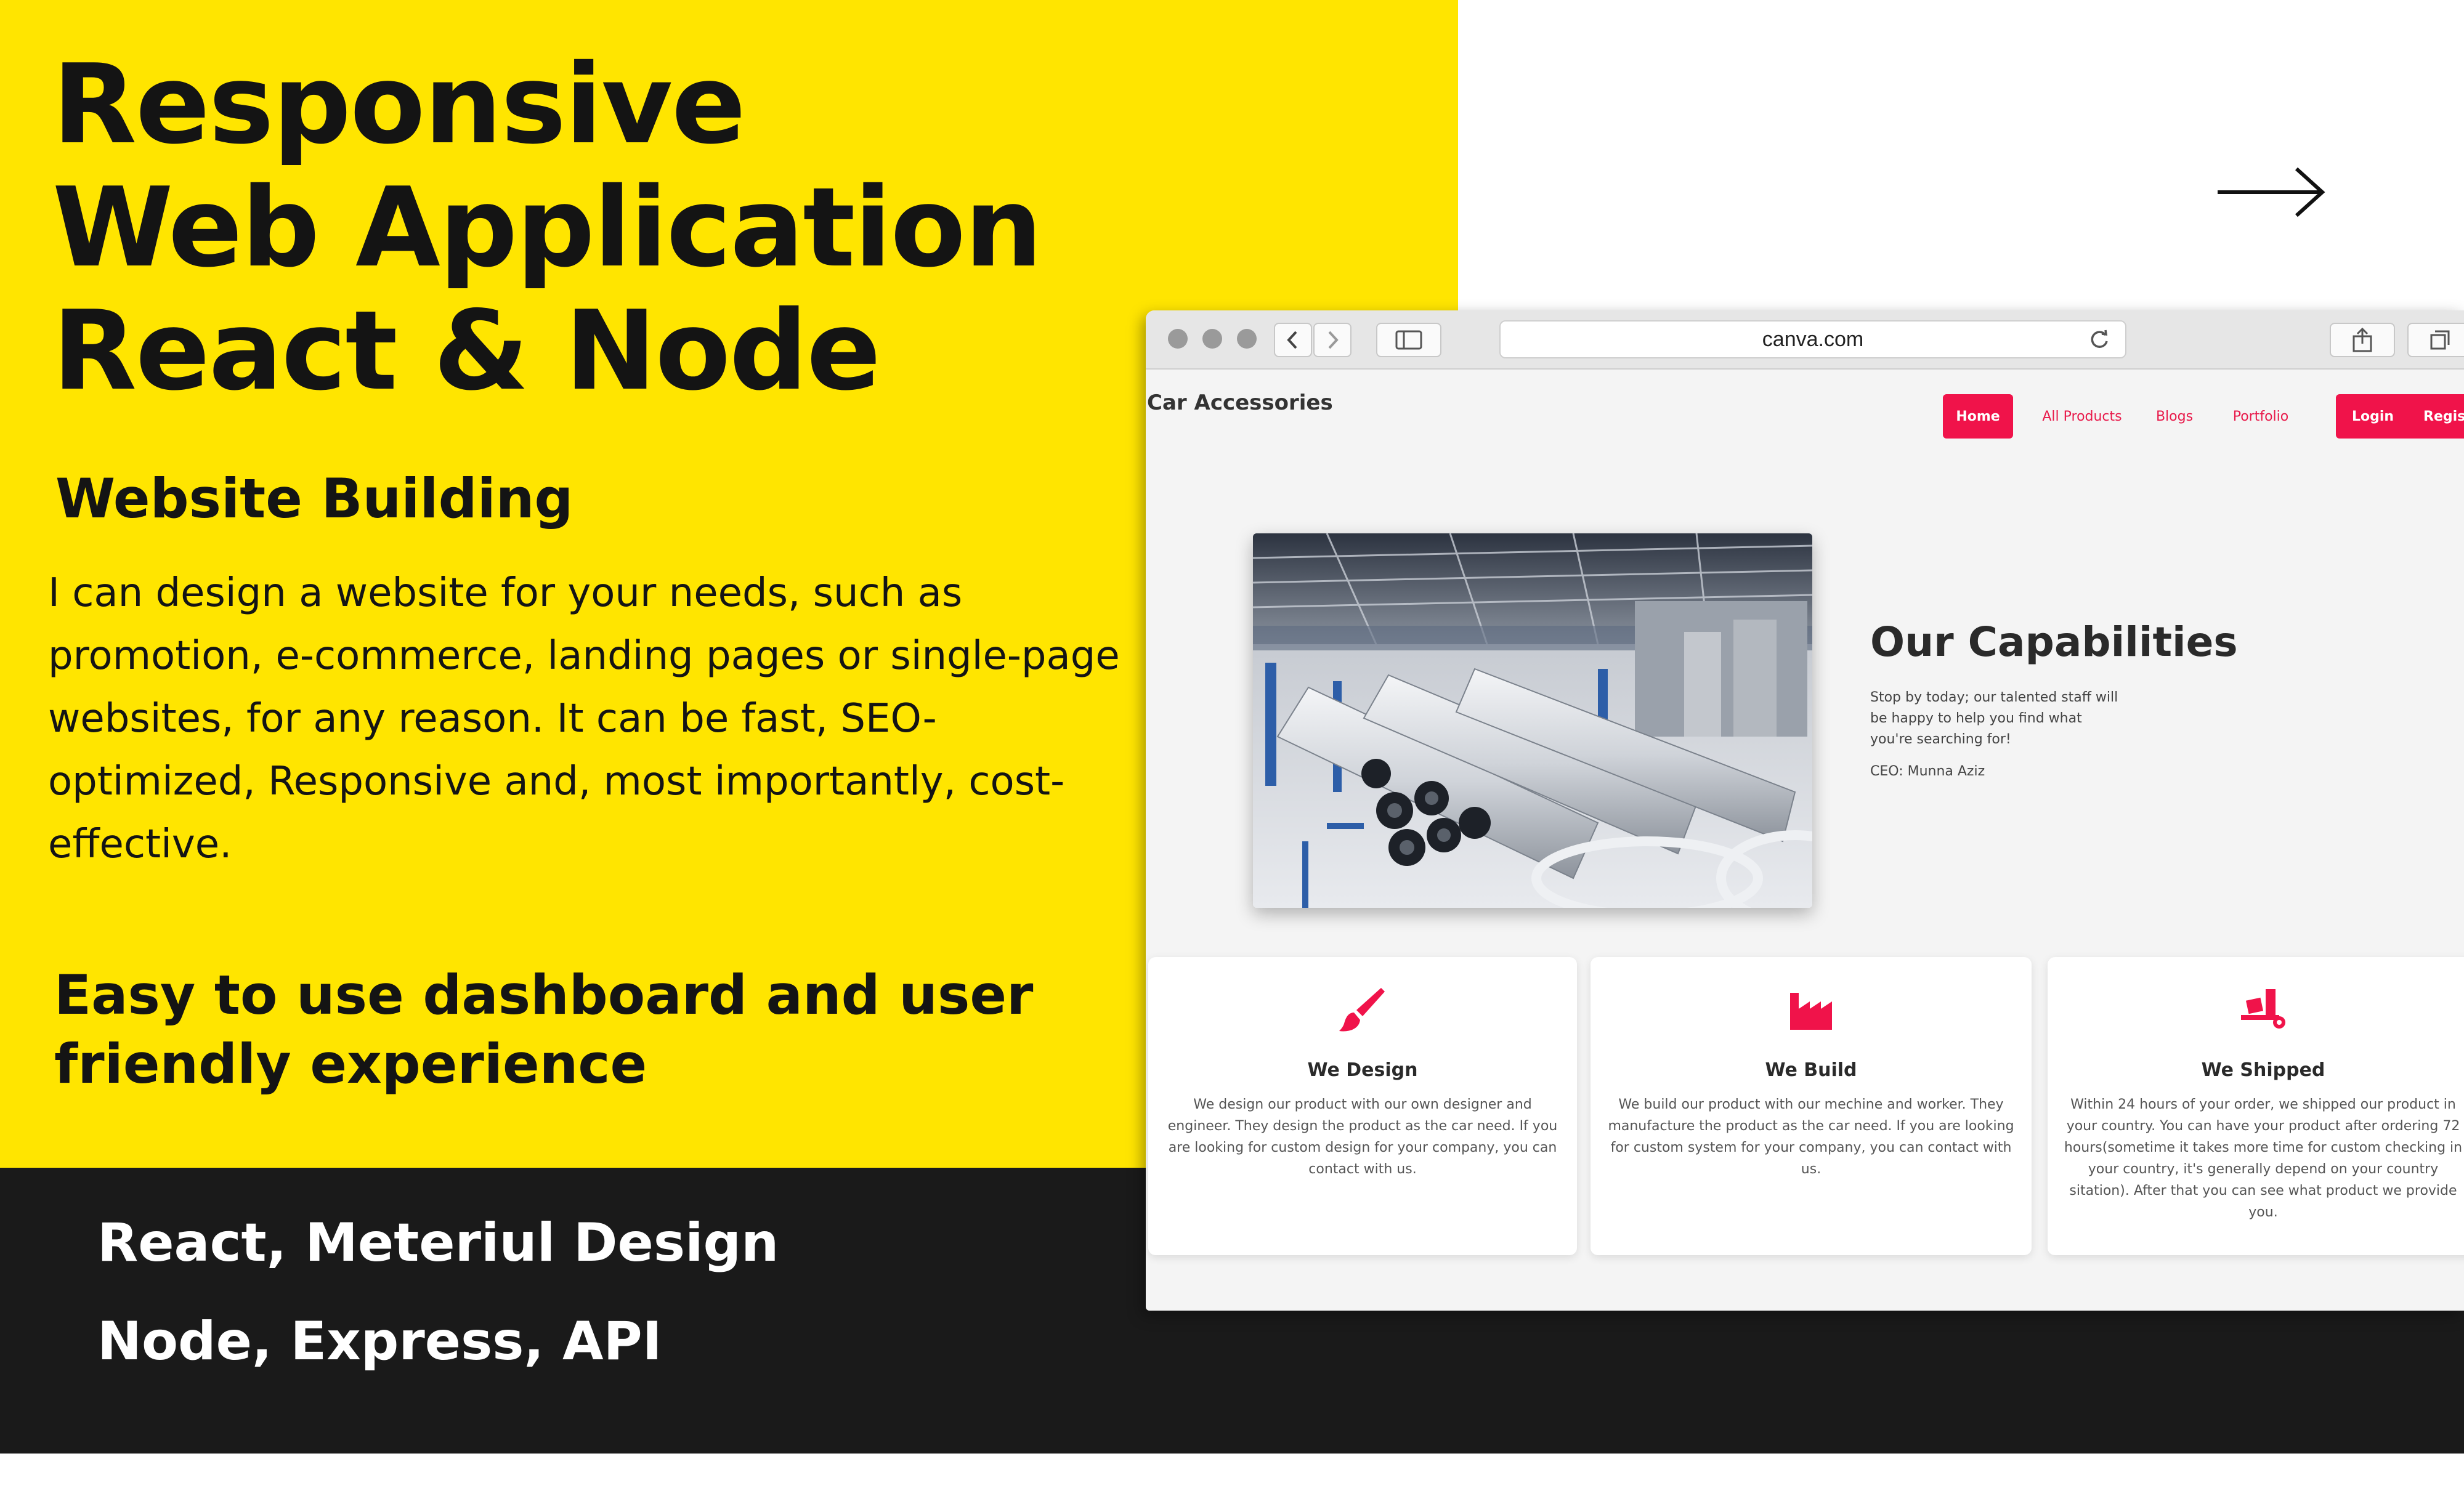 Image resolution: width=2464 pixels, height=1488 pixels. Describe the element at coordinates (1232, 1471) in the screenshot. I see `bottom-strip` at that location.